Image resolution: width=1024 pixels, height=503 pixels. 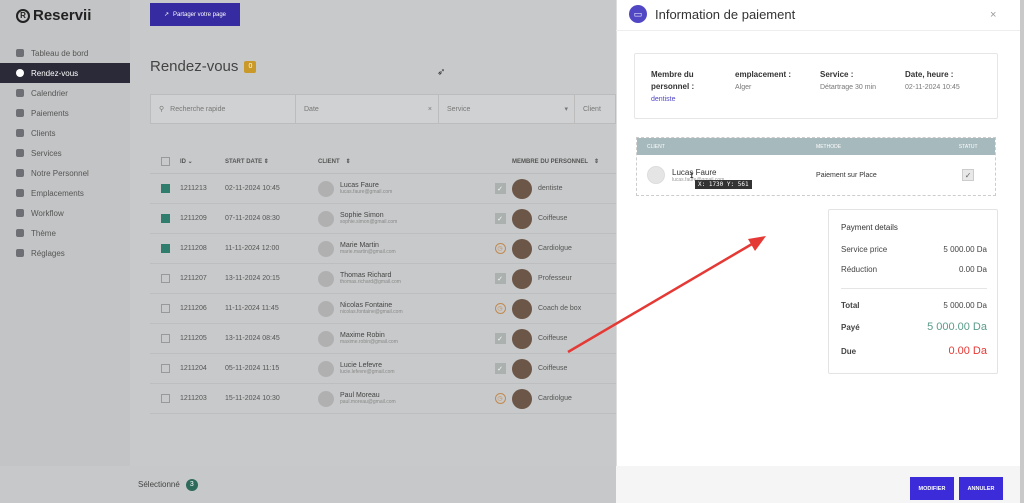 I want to click on member-name: Coiffeuse, so click(x=553, y=218).